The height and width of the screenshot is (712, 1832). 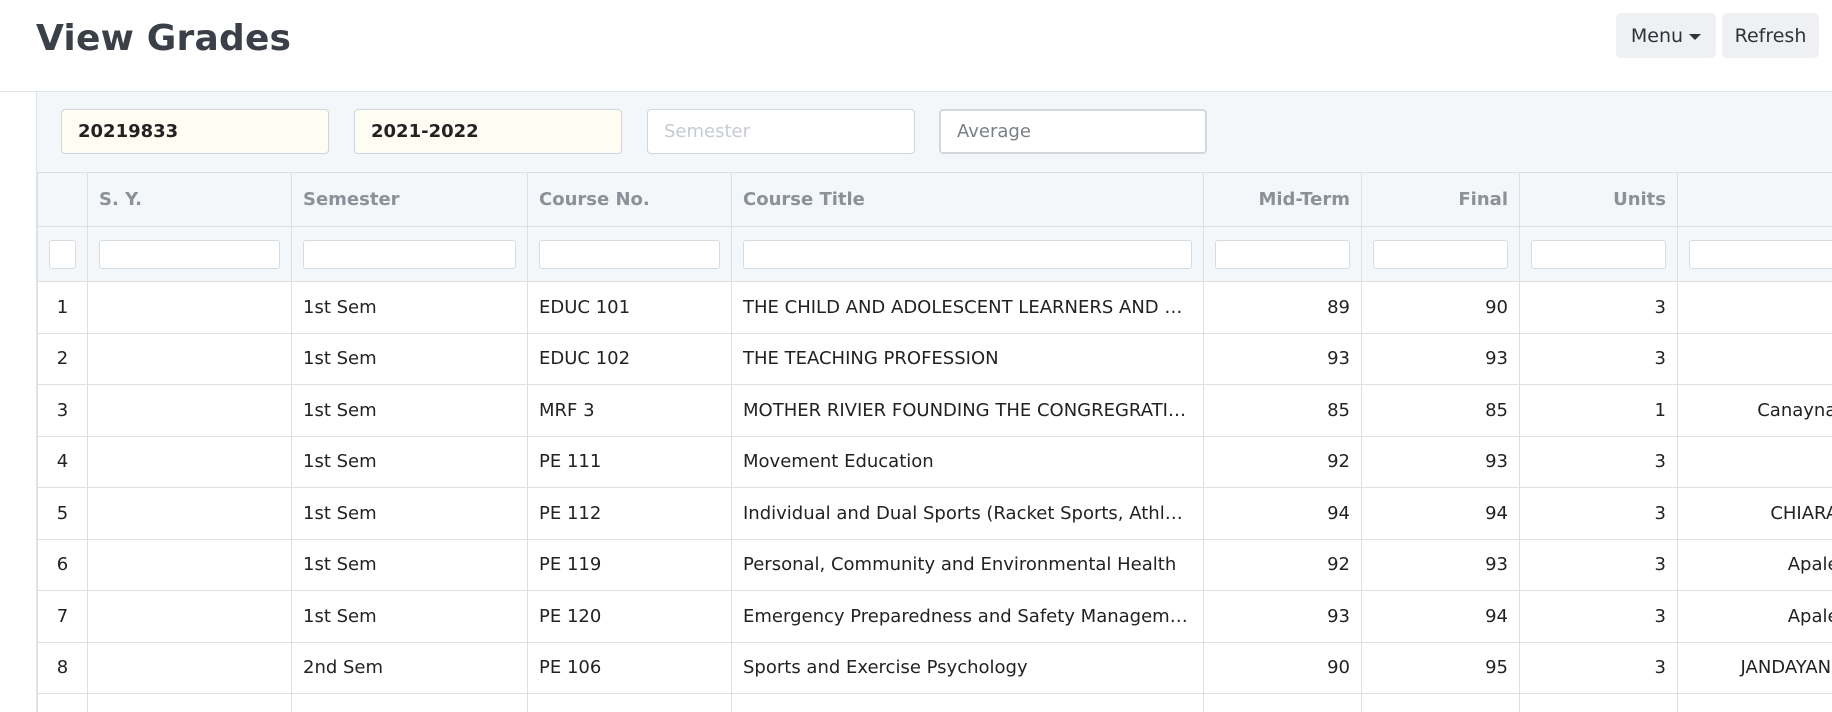 What do you see at coordinates (967, 199) in the screenshot?
I see `col-header-course-title: Course Title` at bounding box center [967, 199].